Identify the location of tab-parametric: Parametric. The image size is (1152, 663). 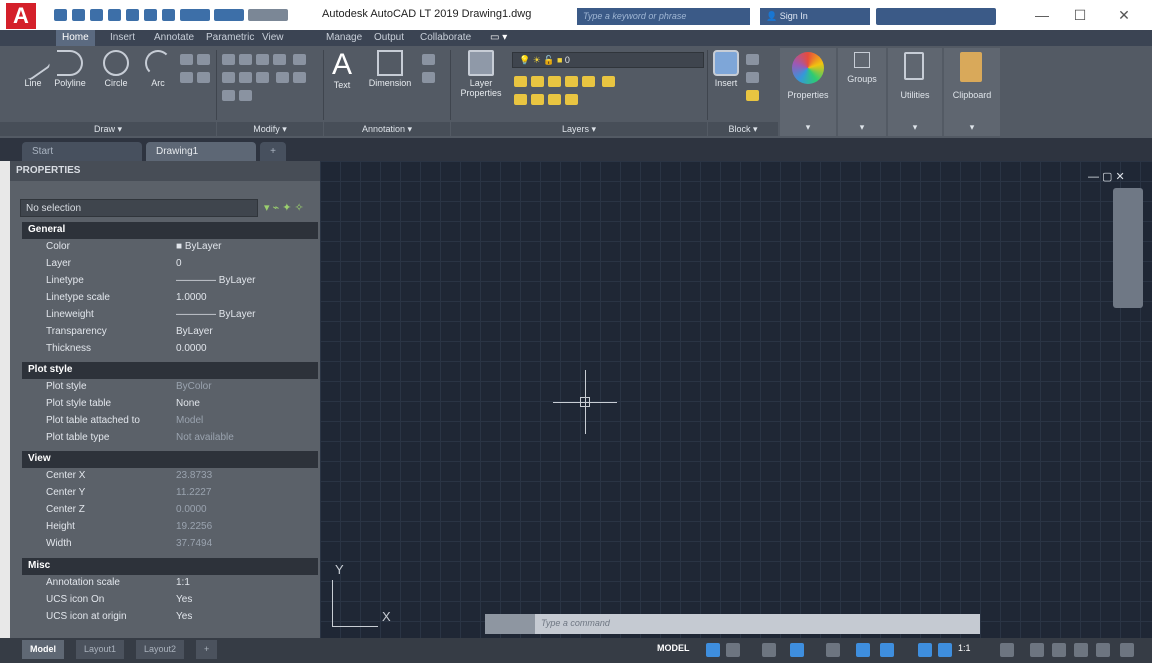
(230, 38).